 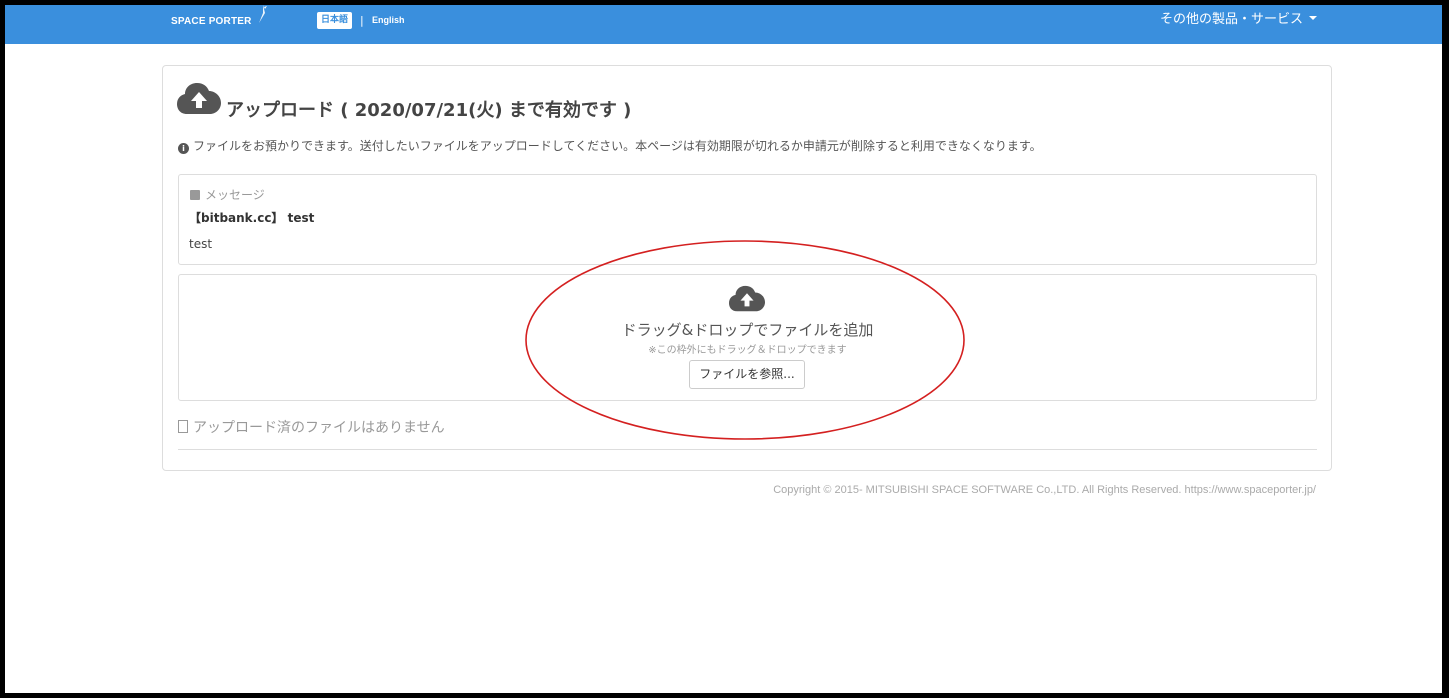 What do you see at coordinates (263, 14) in the screenshot?
I see `brand-star-icon` at bounding box center [263, 14].